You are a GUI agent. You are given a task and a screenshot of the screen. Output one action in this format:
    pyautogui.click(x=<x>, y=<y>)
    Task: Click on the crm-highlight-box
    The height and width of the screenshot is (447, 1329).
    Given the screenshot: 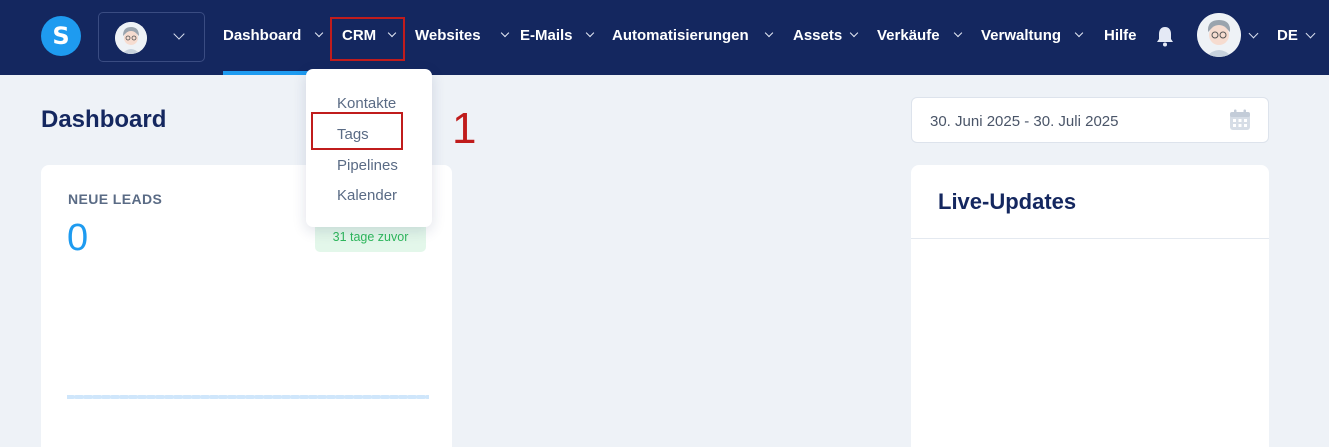 What is the action you would take?
    pyautogui.click(x=367, y=39)
    